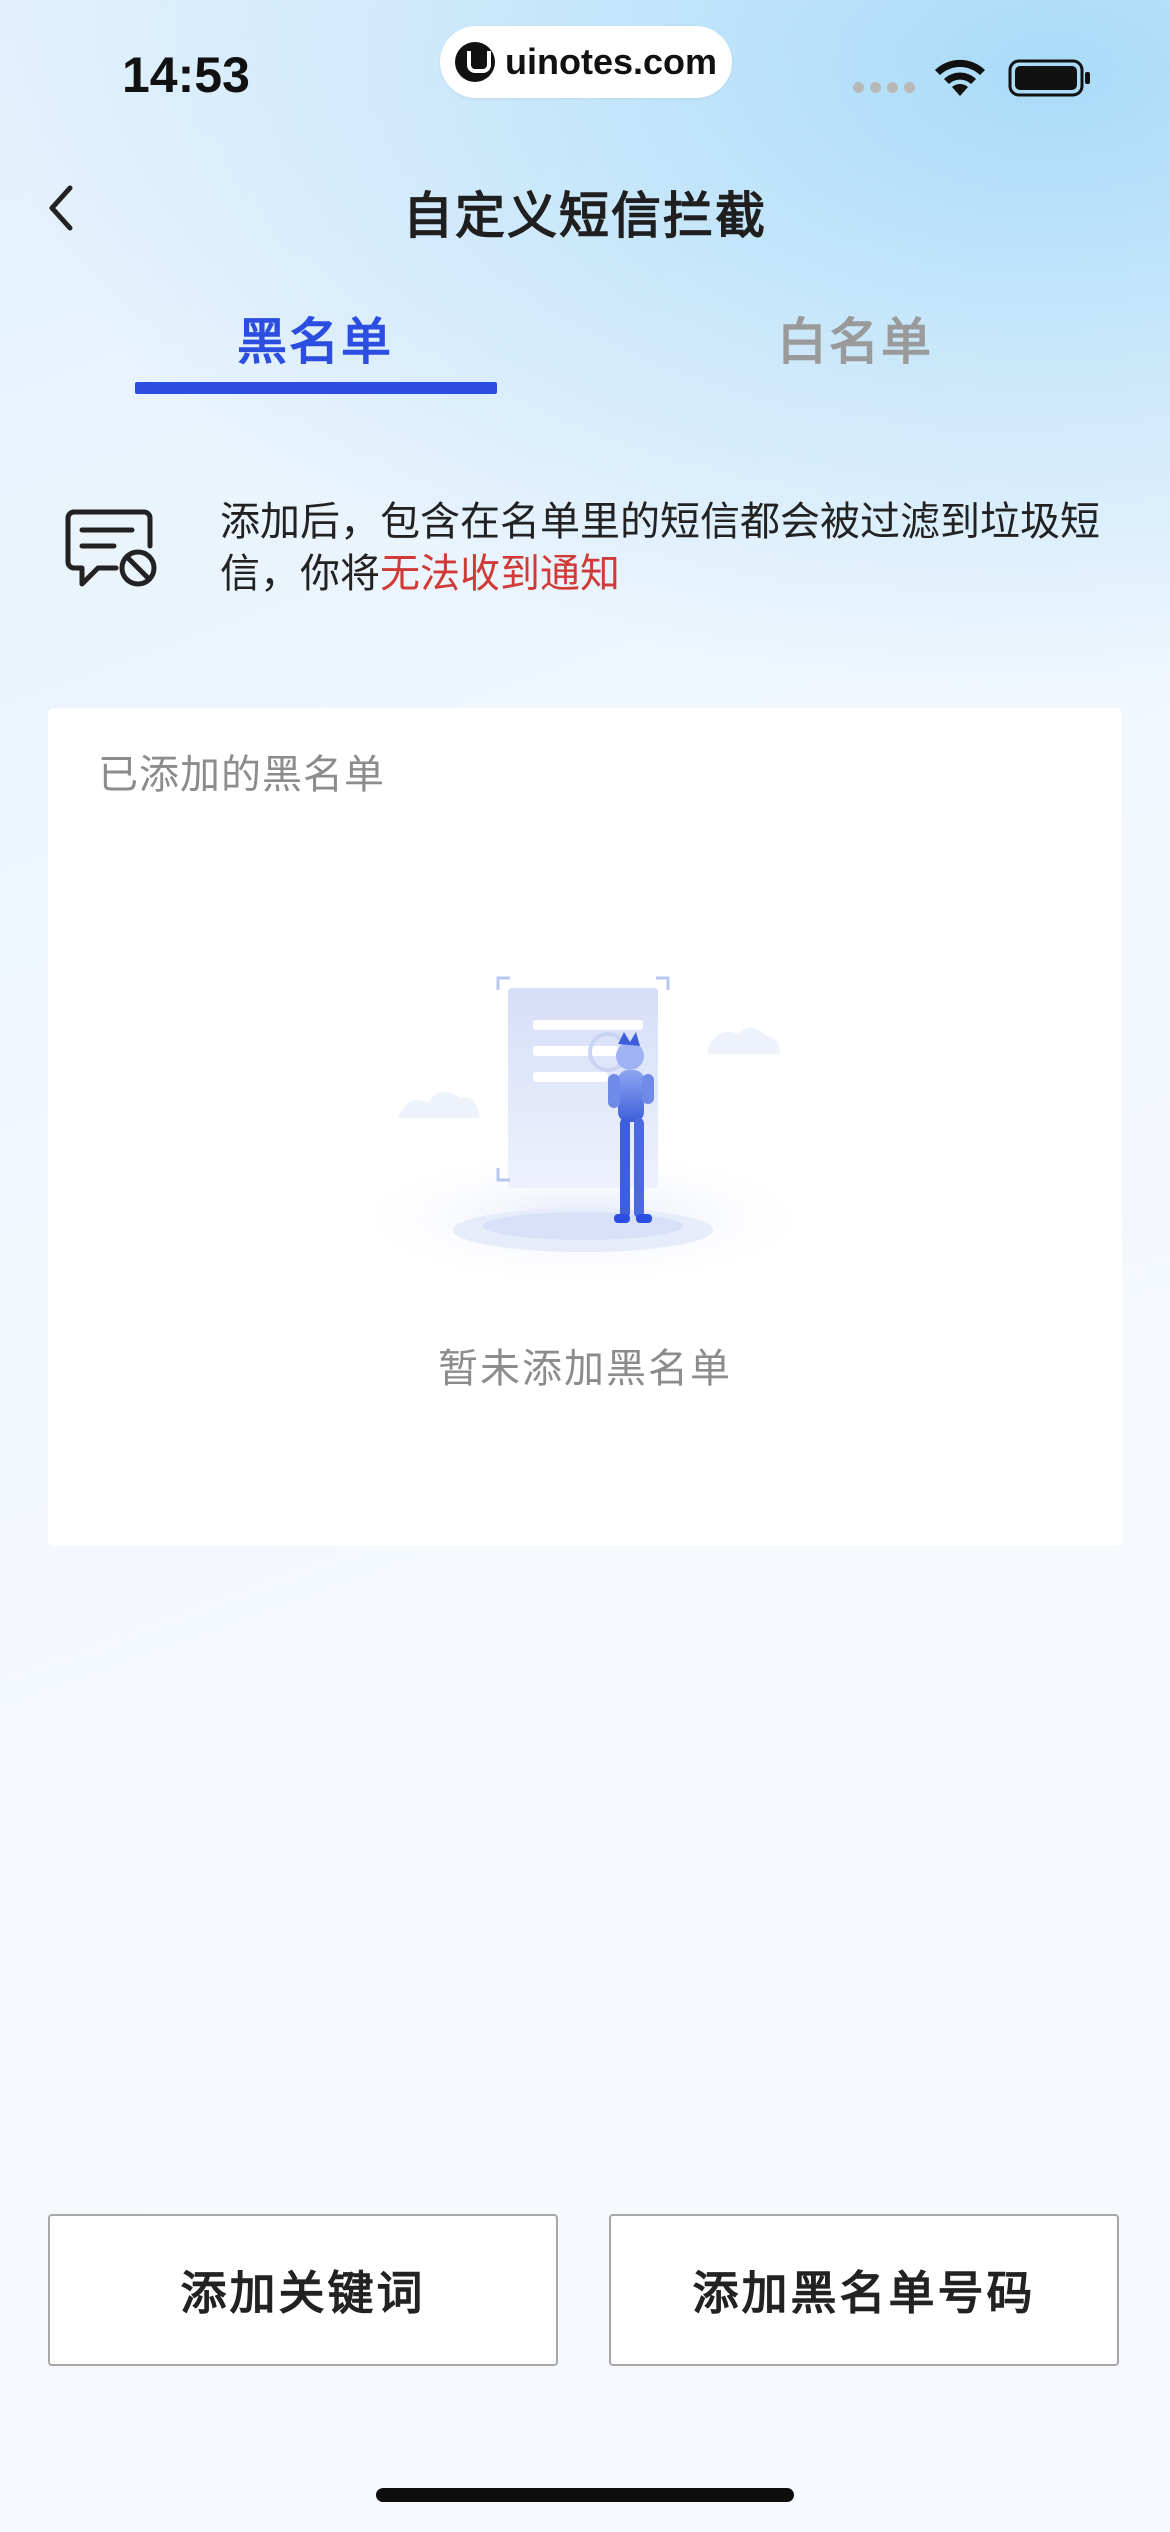  What do you see at coordinates (585, 1369) in the screenshot?
I see `empty-state-text: 暂未添加黑名单` at bounding box center [585, 1369].